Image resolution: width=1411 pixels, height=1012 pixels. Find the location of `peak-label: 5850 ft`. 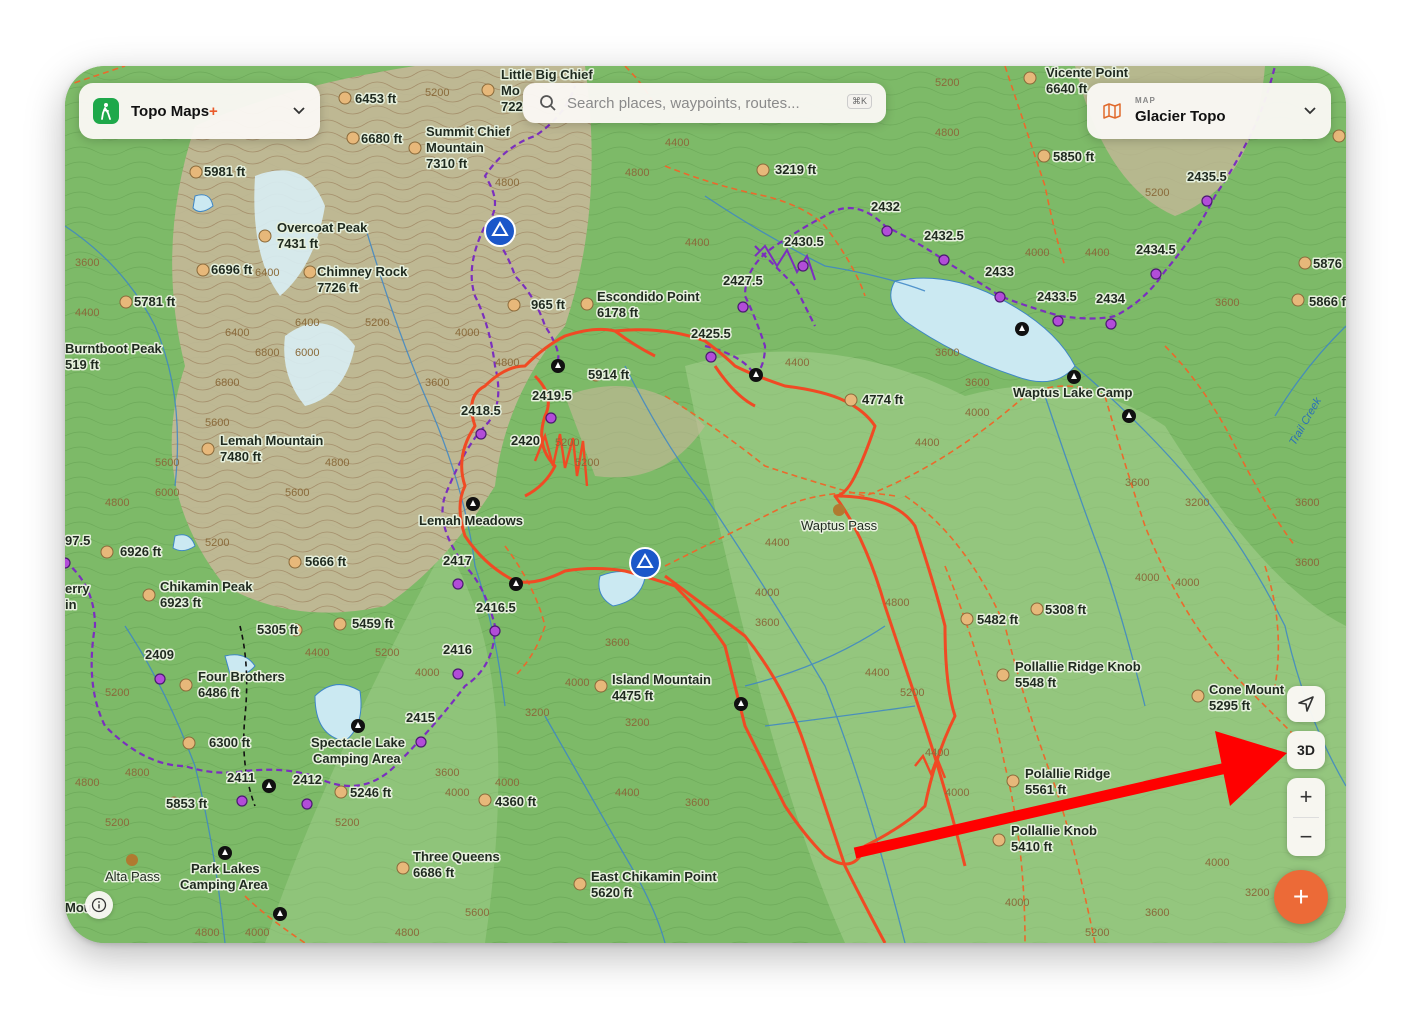

peak-label: 5850 ft is located at coordinates (1074, 156).